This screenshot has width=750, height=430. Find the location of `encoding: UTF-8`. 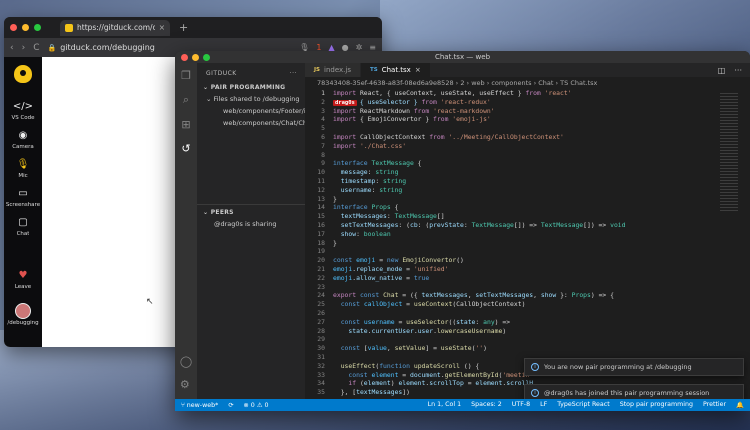

encoding: UTF-8 is located at coordinates (521, 405).